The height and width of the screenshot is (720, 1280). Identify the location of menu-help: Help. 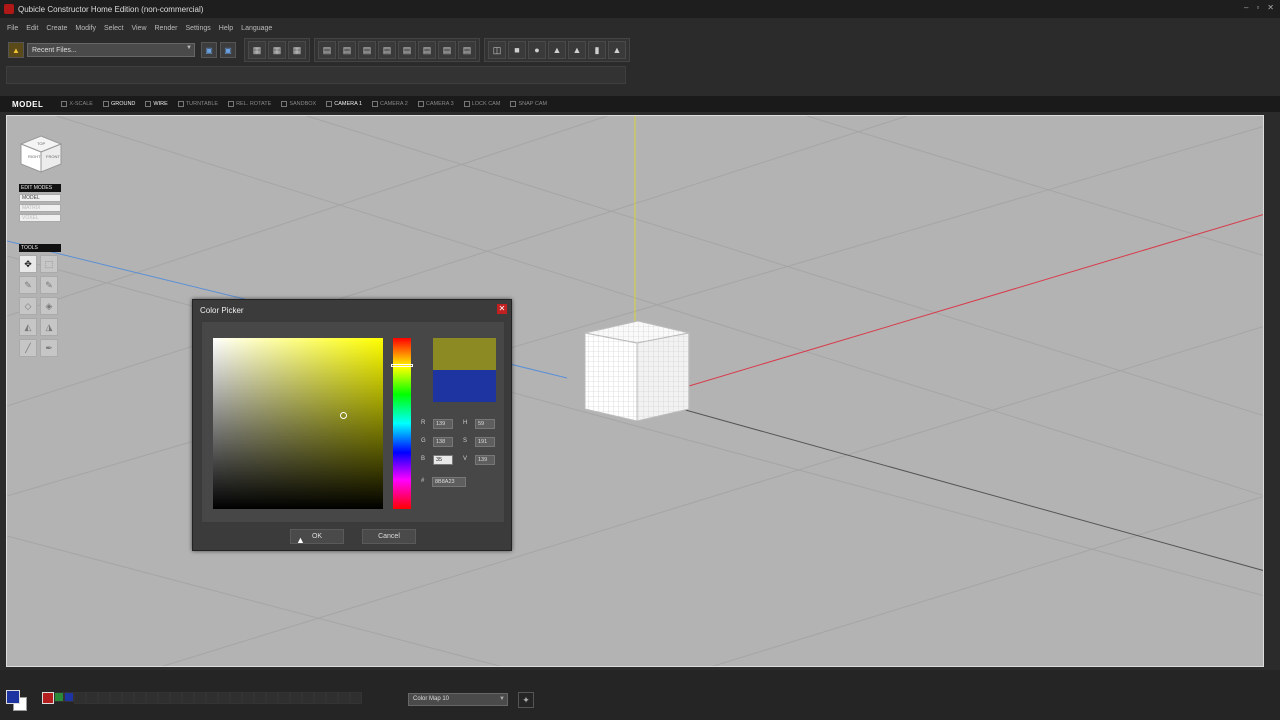
(226, 28).